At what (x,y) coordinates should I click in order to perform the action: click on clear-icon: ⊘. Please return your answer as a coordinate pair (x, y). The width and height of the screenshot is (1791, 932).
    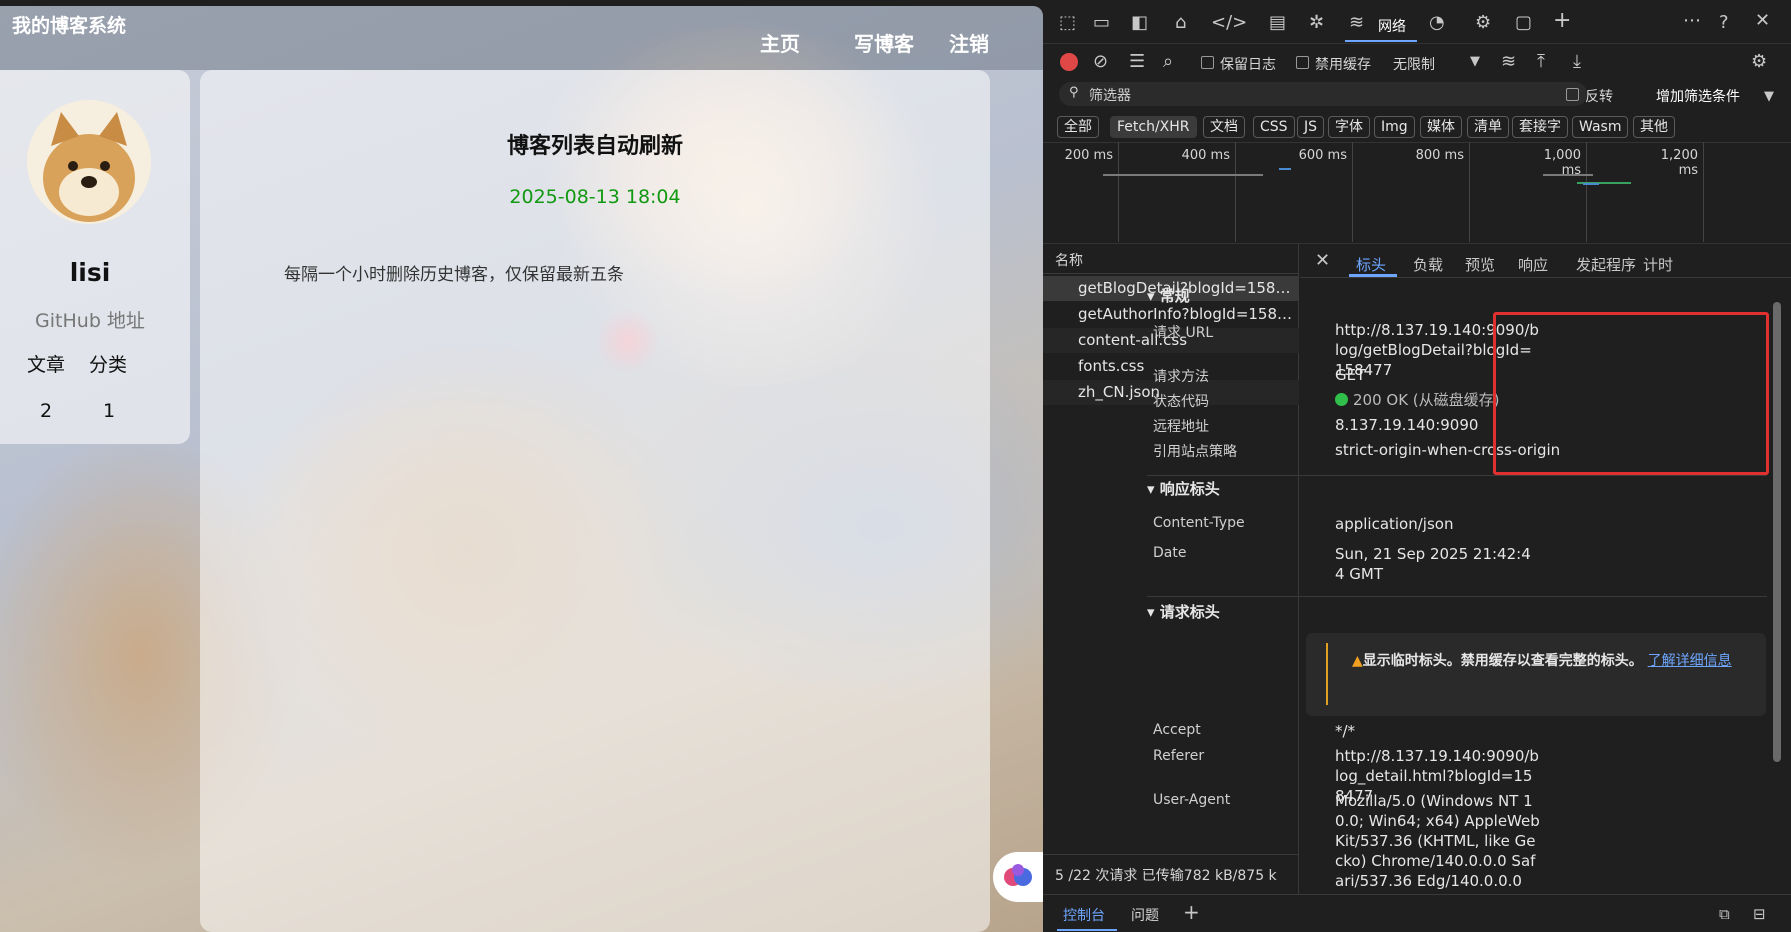
    Looking at the image, I should click on (1100, 62).